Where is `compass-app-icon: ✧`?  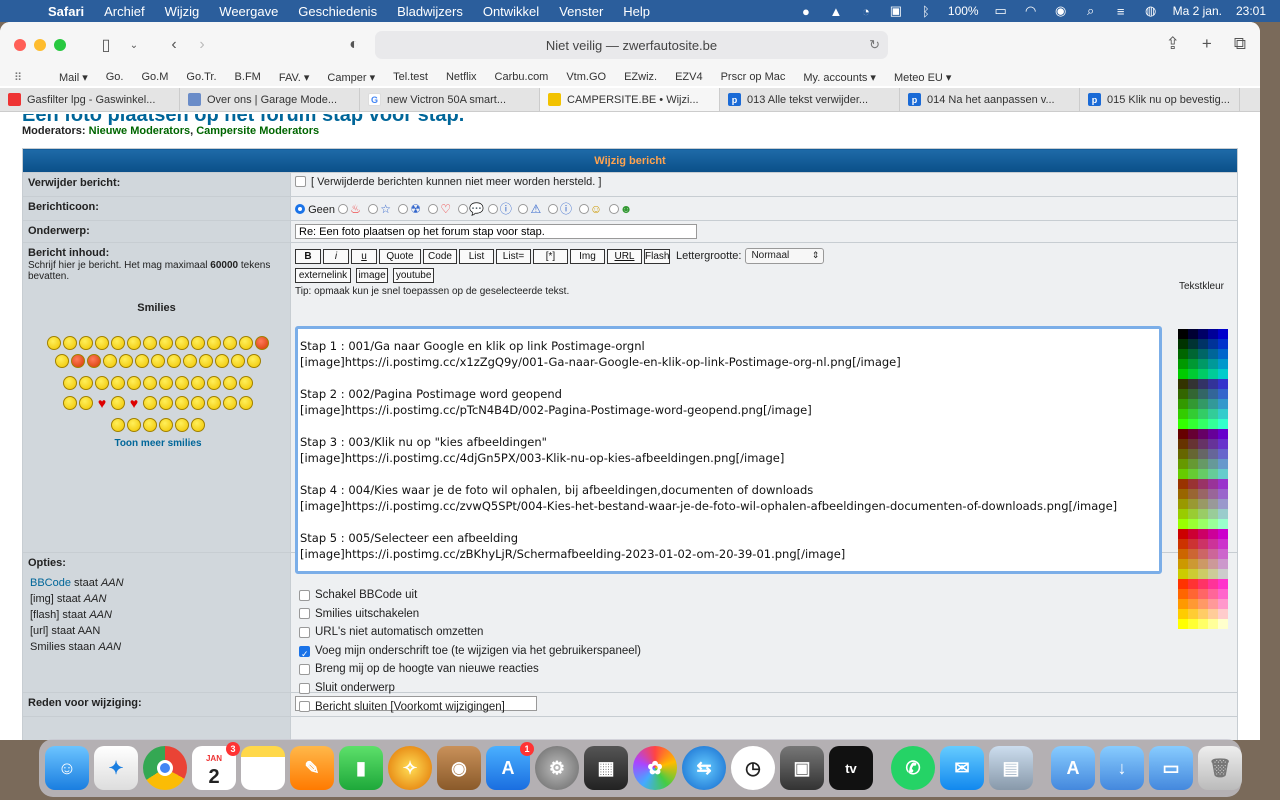
compass-app-icon: ✧ is located at coordinates (410, 768).